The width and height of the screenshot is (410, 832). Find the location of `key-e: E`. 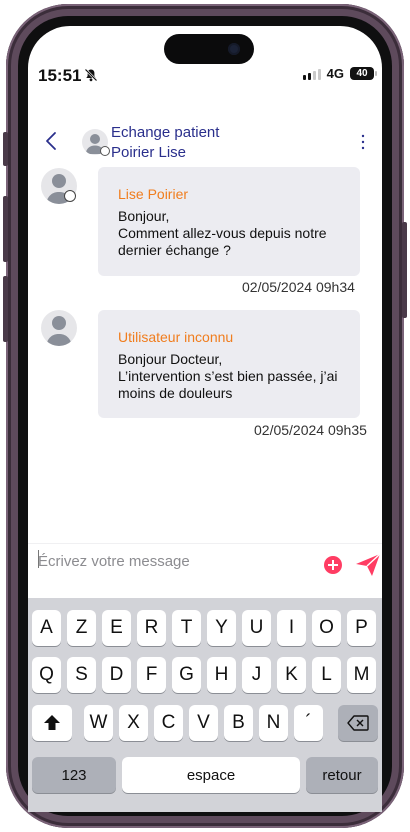

key-e: E is located at coordinates (116, 628).